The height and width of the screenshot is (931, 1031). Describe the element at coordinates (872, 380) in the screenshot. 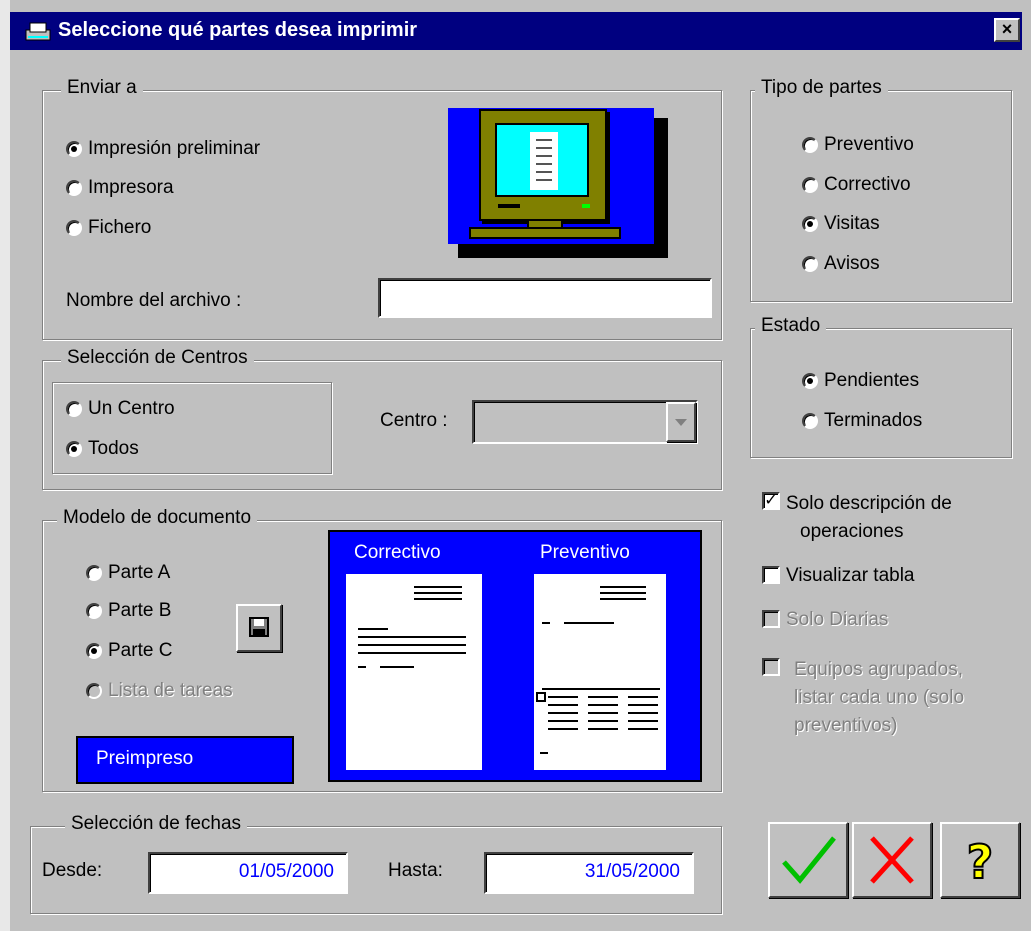

I see `radio-label: Pendientes` at that location.